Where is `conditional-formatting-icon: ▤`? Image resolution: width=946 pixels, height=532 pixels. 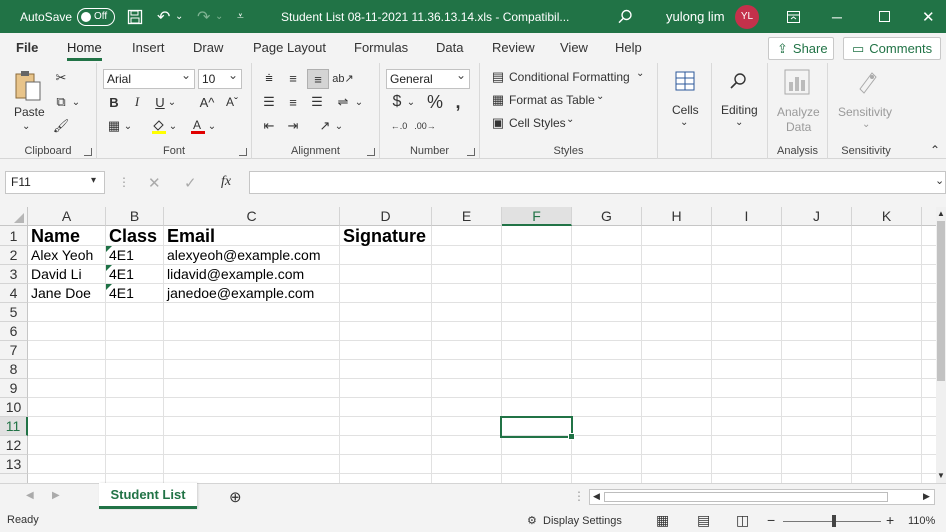
conditional-formatting-icon: ▤ is located at coordinates (498, 77).